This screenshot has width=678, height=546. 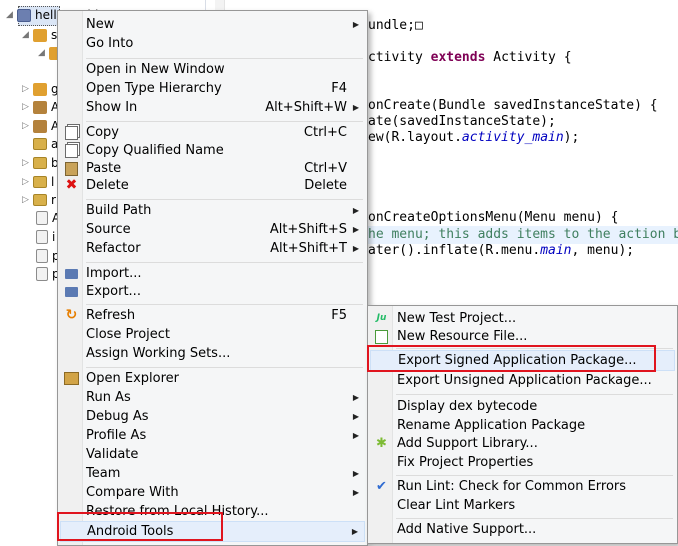 I want to click on menu-item-refactor: Refactor Alt+Shift+T ▶, so click(x=212, y=248).